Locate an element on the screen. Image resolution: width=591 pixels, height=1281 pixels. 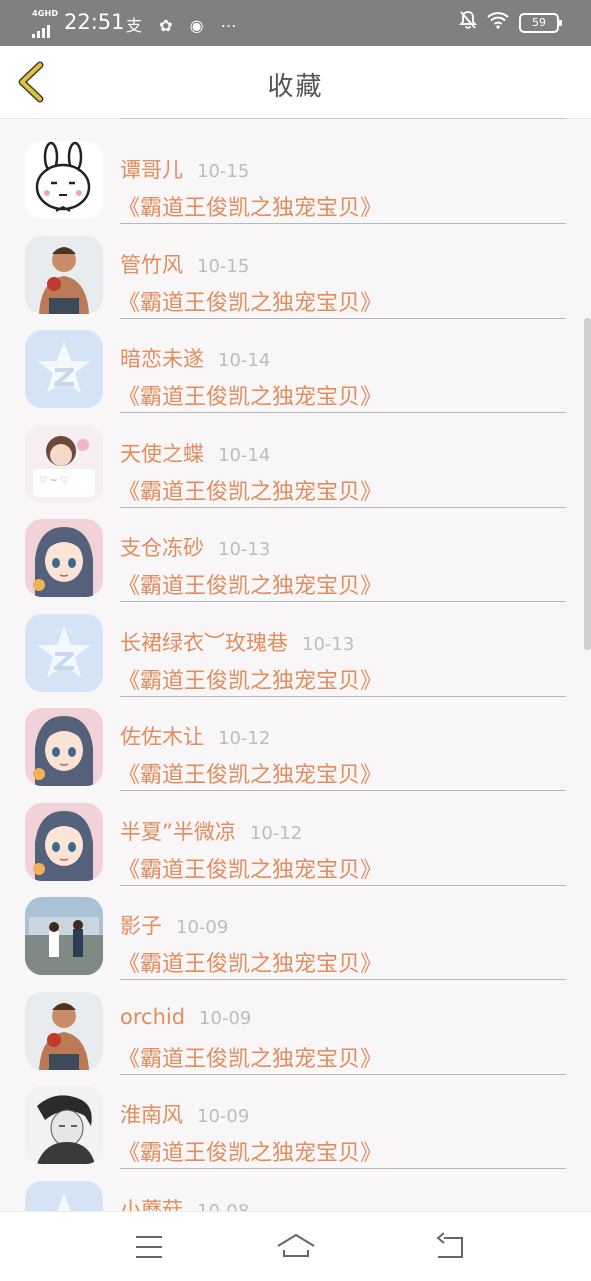
home-icon is located at coordinates (296, 1245).